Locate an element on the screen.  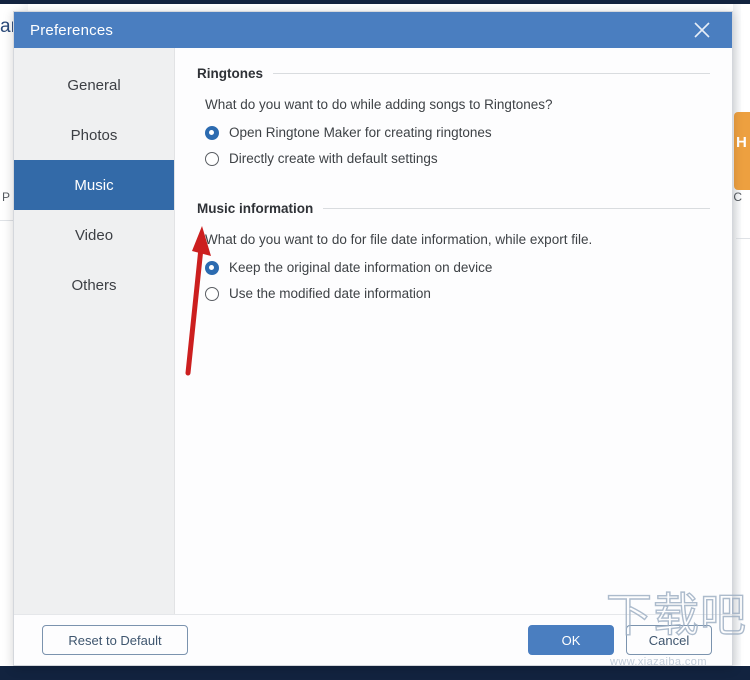
close-icon is located at coordinates (702, 30).